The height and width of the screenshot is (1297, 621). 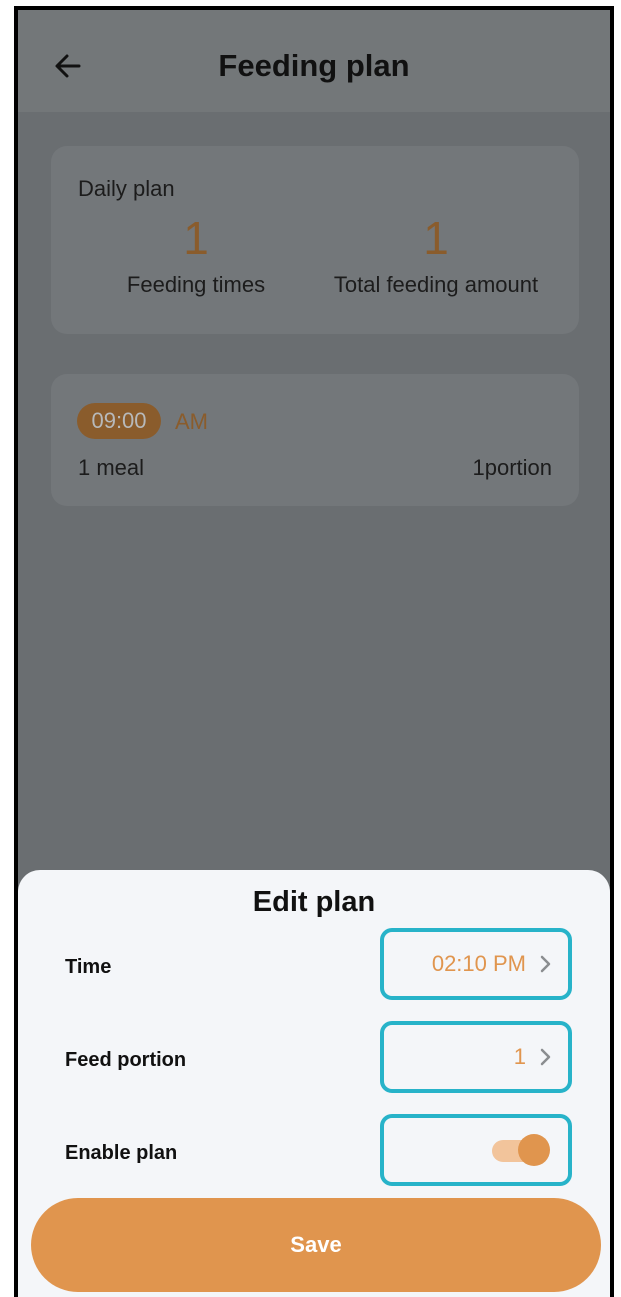 What do you see at coordinates (88, 967) in the screenshot?
I see `time-label: Time` at bounding box center [88, 967].